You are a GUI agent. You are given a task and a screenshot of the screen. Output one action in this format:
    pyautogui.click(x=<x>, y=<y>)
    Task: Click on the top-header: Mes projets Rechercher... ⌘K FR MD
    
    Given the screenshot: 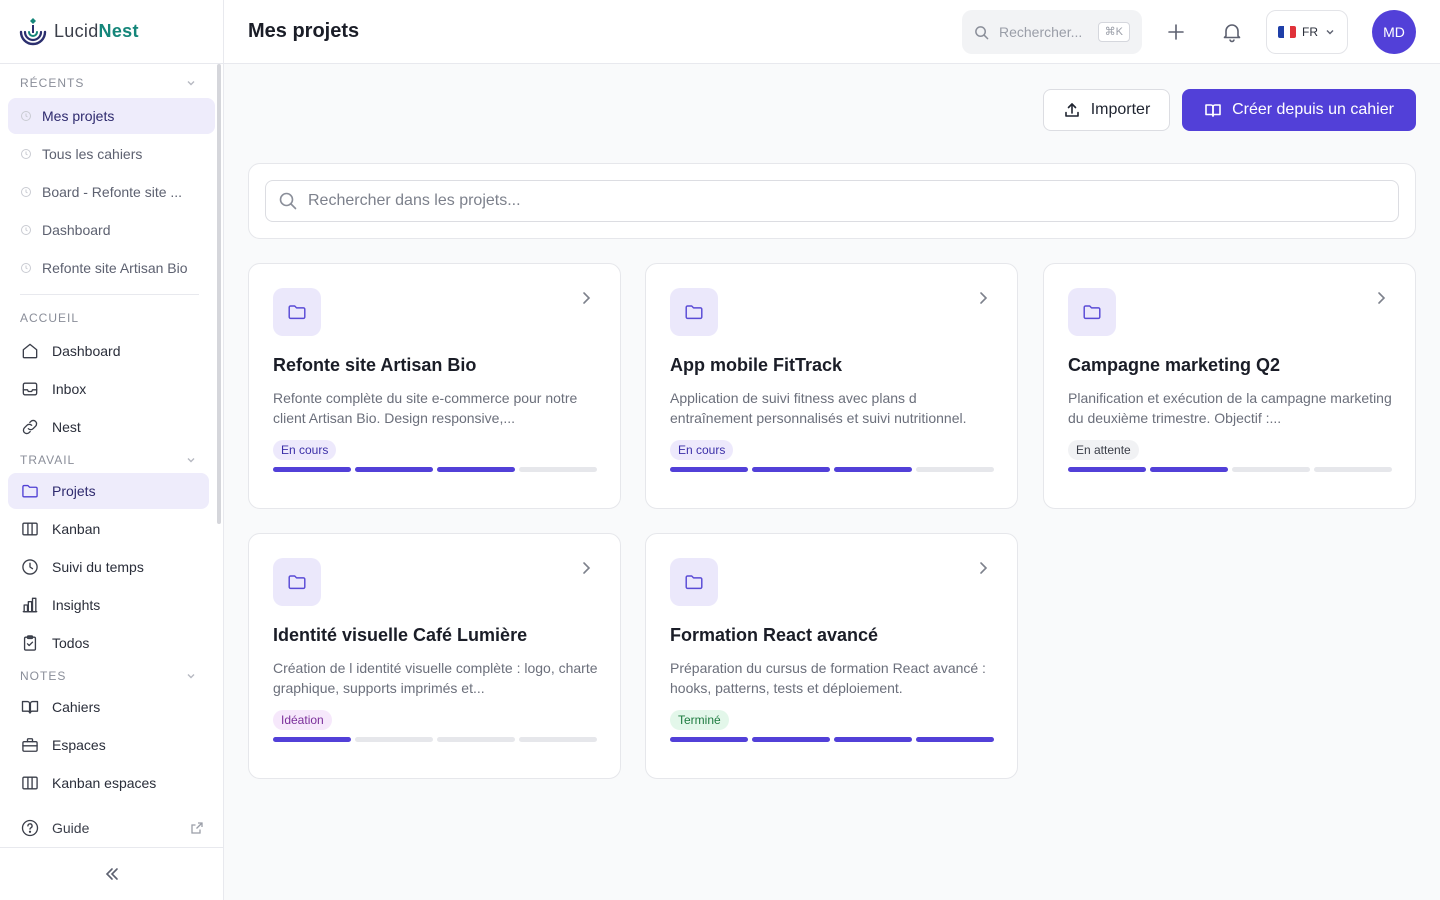 What is the action you would take?
    pyautogui.click(x=832, y=32)
    